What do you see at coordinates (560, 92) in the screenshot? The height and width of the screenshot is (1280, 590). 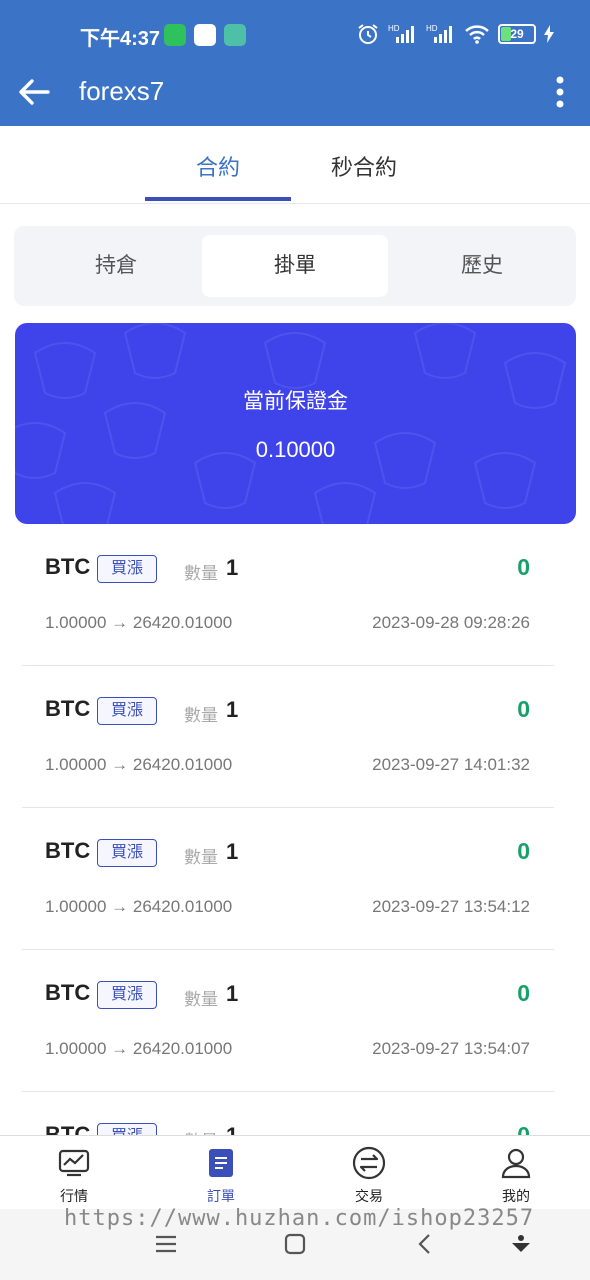 I see `more-options-icon` at bounding box center [560, 92].